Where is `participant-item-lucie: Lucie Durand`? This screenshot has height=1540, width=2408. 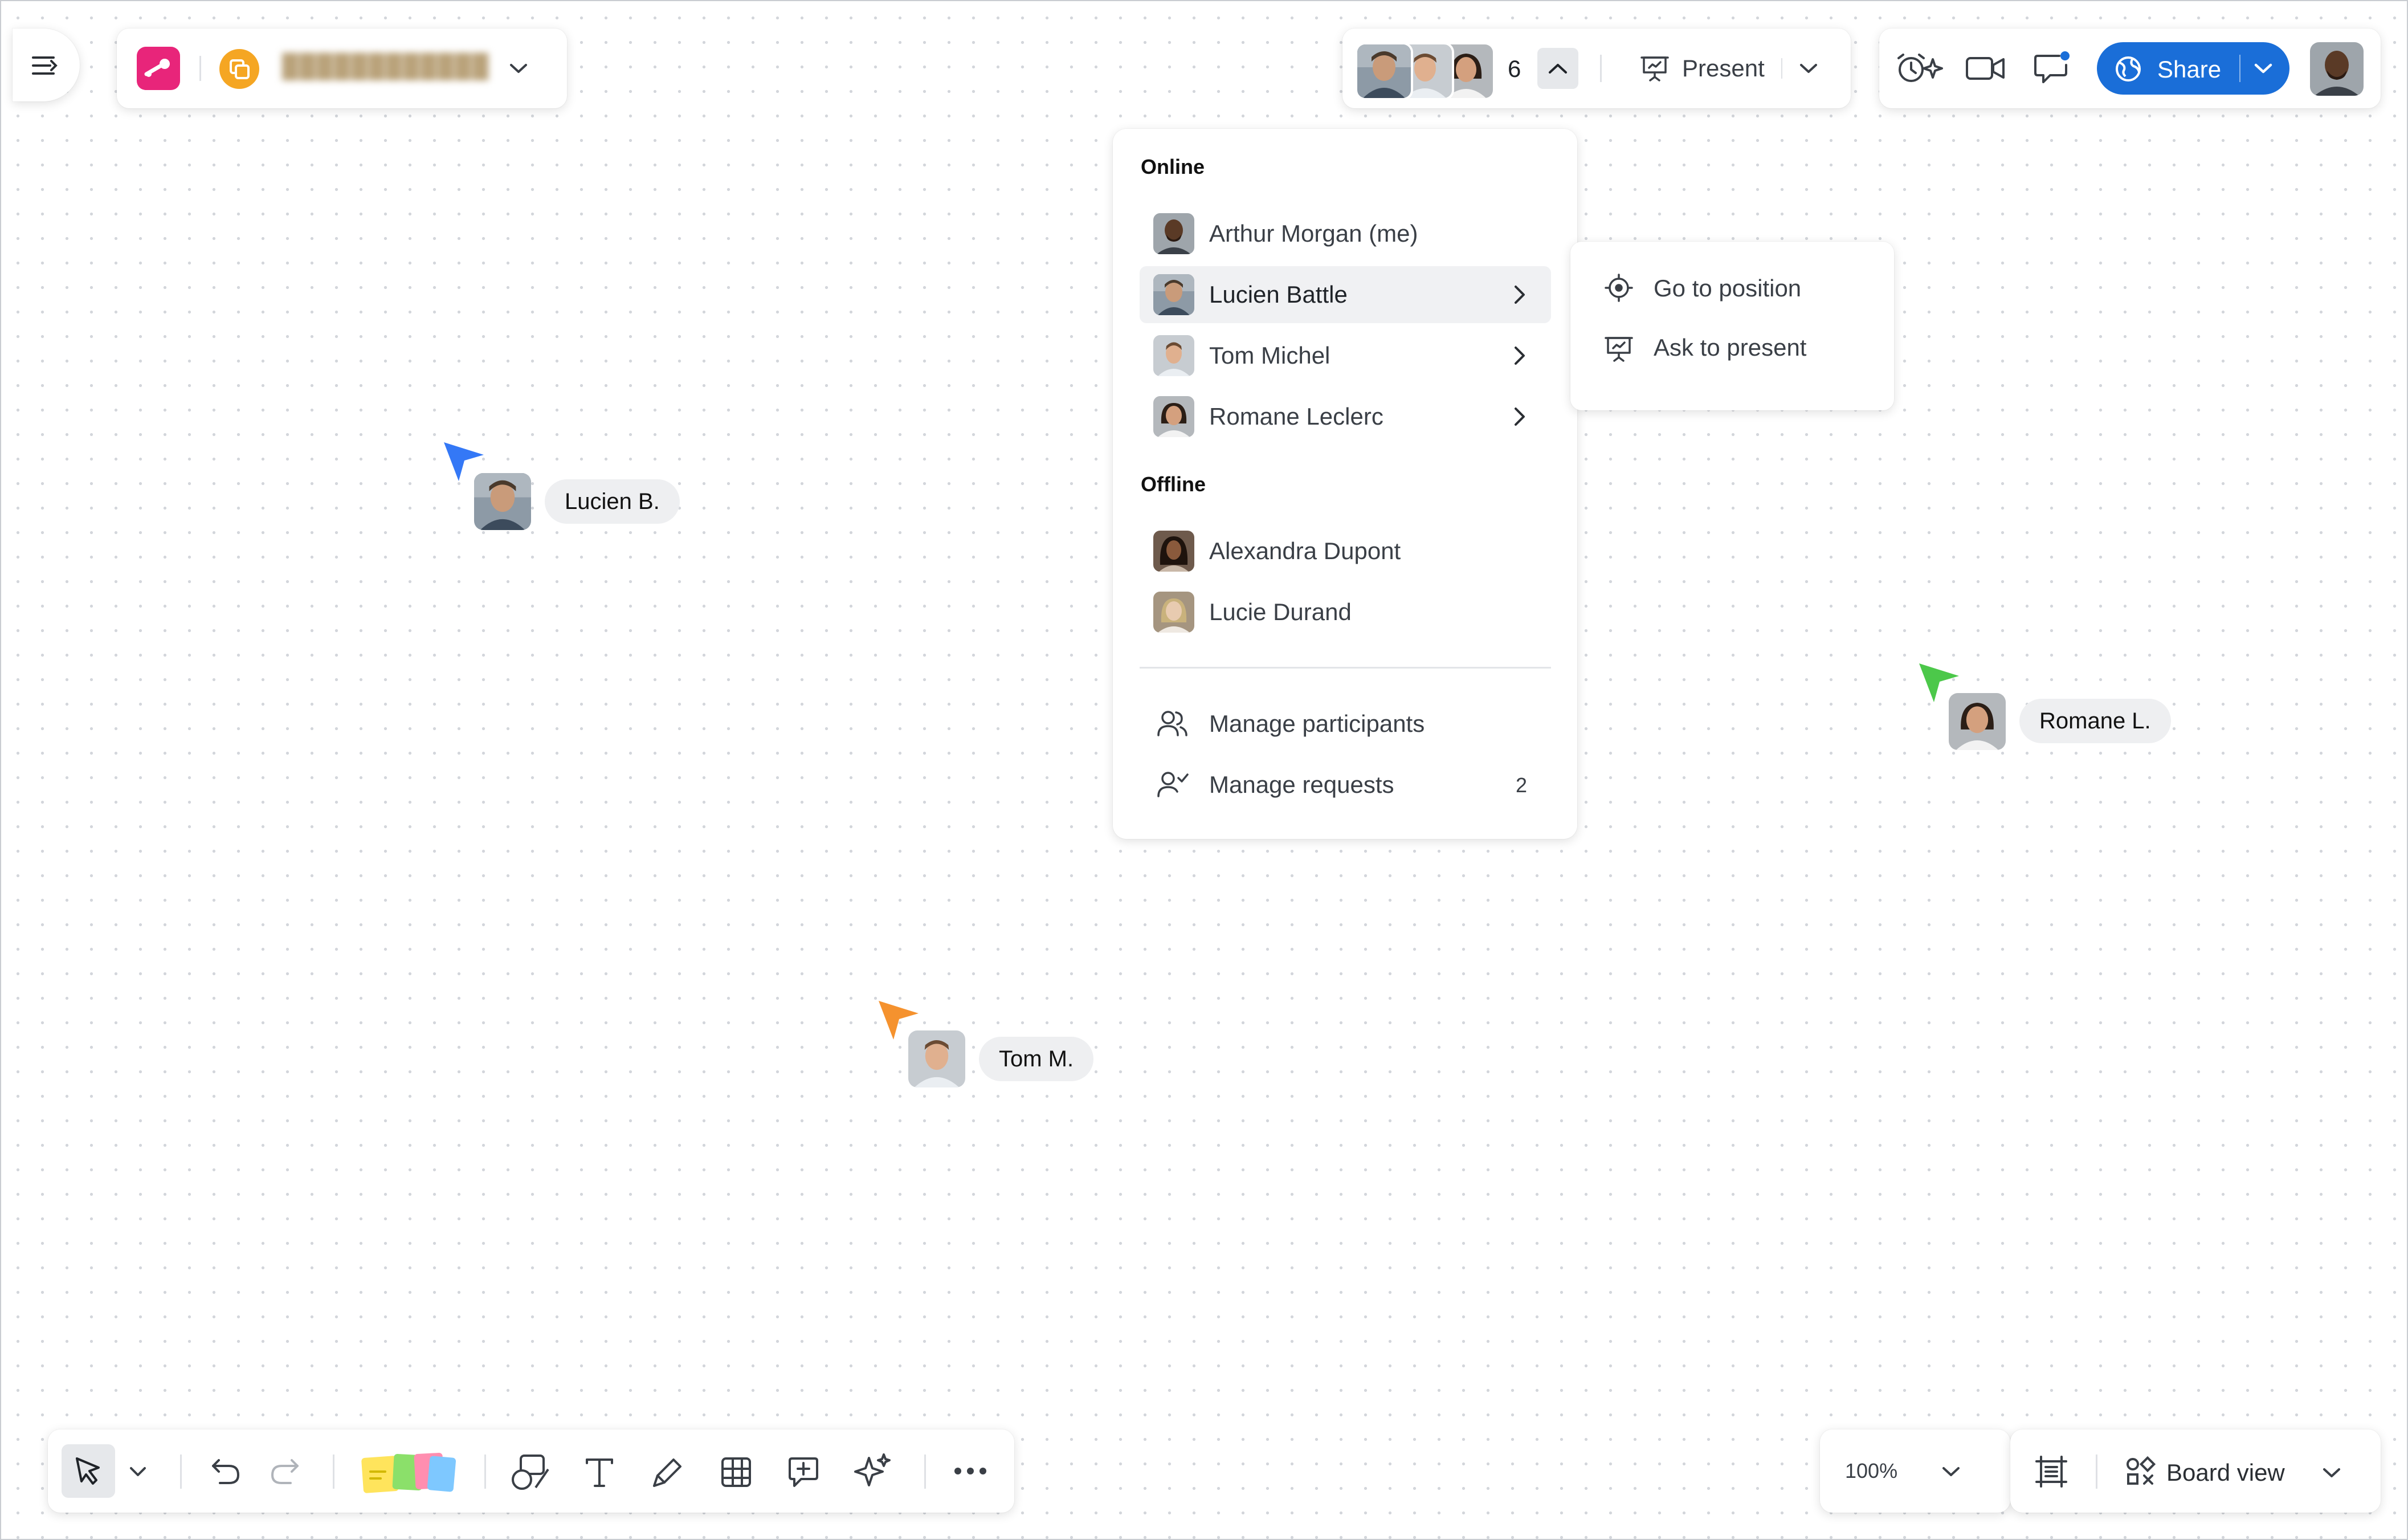 participant-item-lucie: Lucie Durand is located at coordinates (1346, 613).